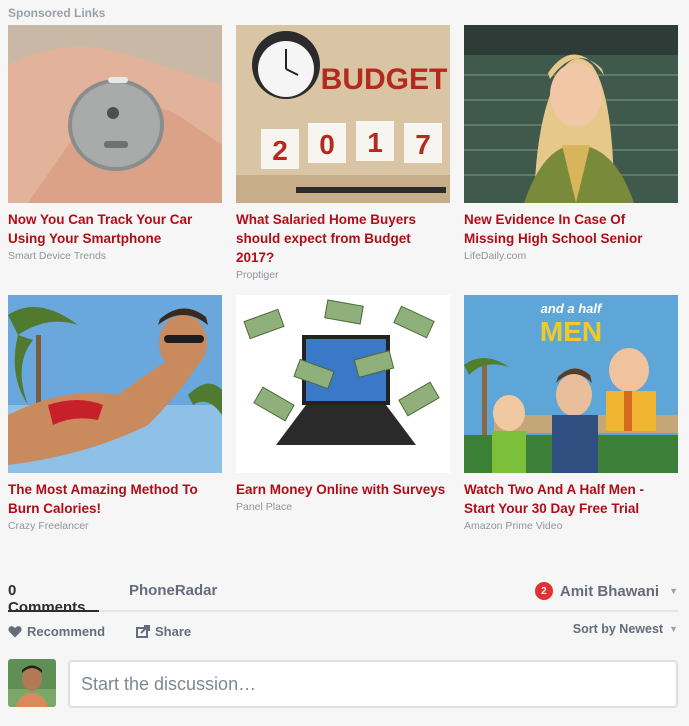  What do you see at coordinates (572, 308) in the screenshot?
I see `svg-text: and a half` at bounding box center [572, 308].